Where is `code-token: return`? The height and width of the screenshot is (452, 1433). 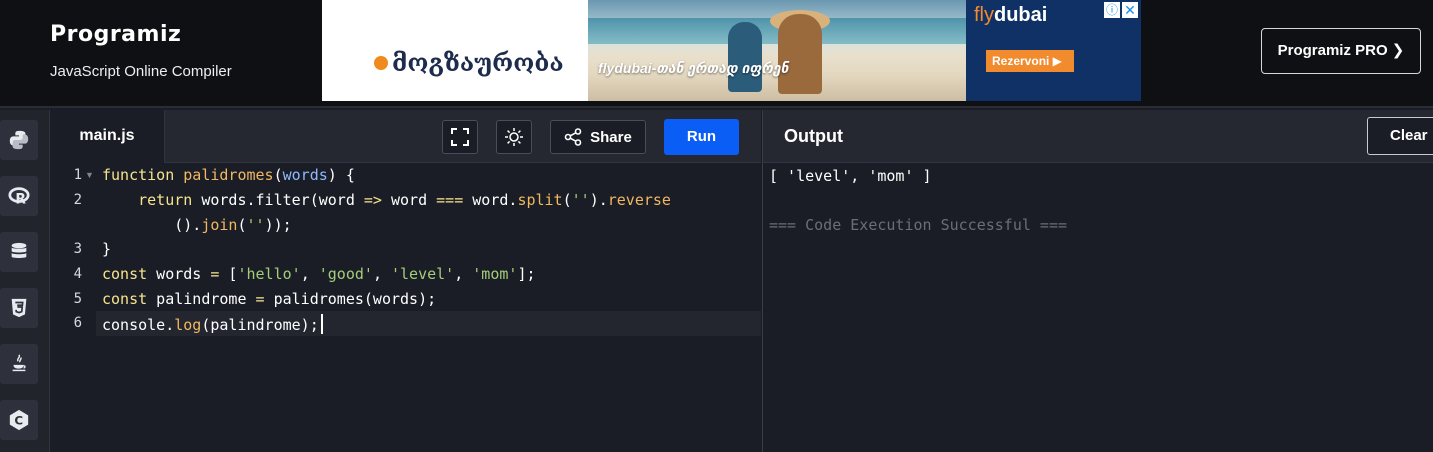 code-token: return is located at coordinates (165, 200).